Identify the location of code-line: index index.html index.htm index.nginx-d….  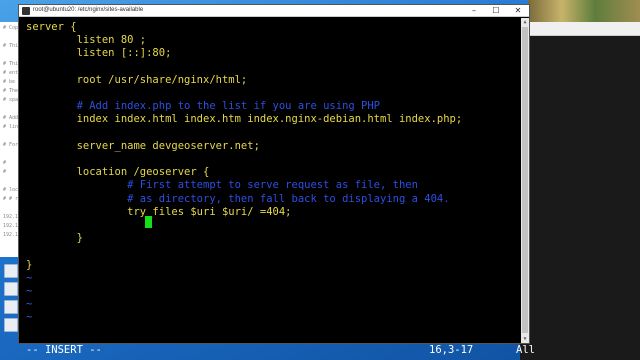
(244, 119).